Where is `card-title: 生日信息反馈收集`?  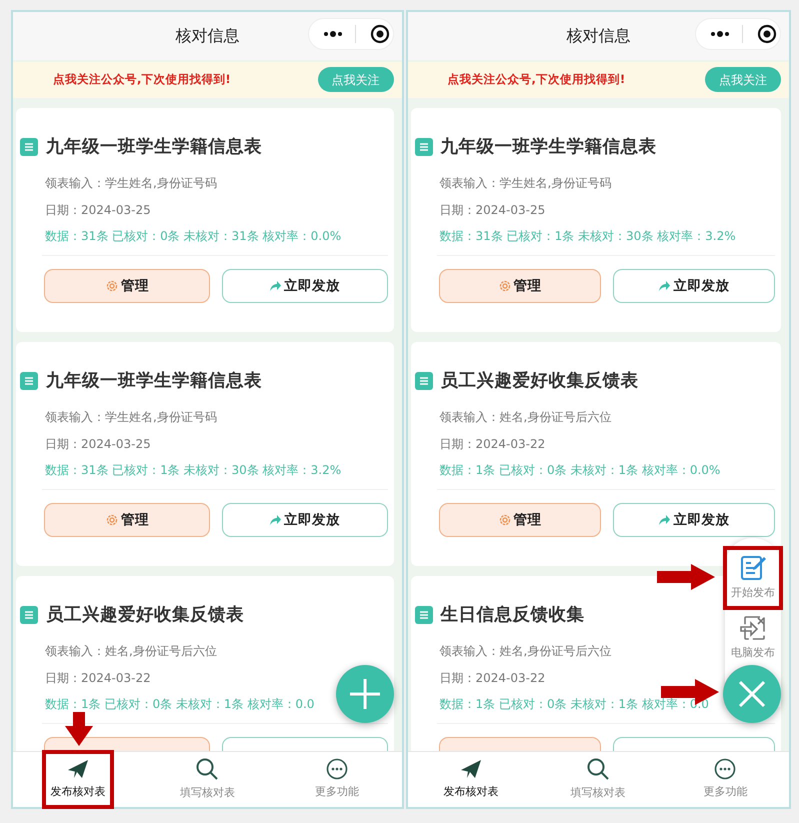 card-title: 生日信息反馈收集 is located at coordinates (512, 615).